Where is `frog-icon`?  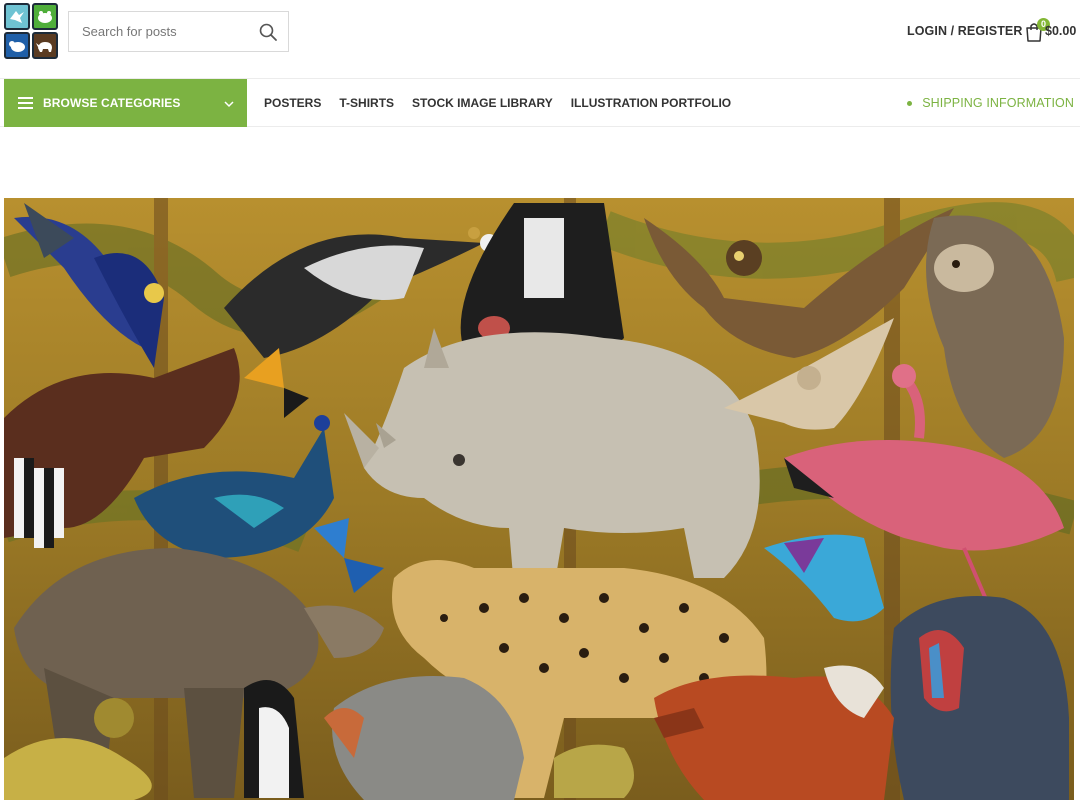
frog-icon is located at coordinates (45, 16).